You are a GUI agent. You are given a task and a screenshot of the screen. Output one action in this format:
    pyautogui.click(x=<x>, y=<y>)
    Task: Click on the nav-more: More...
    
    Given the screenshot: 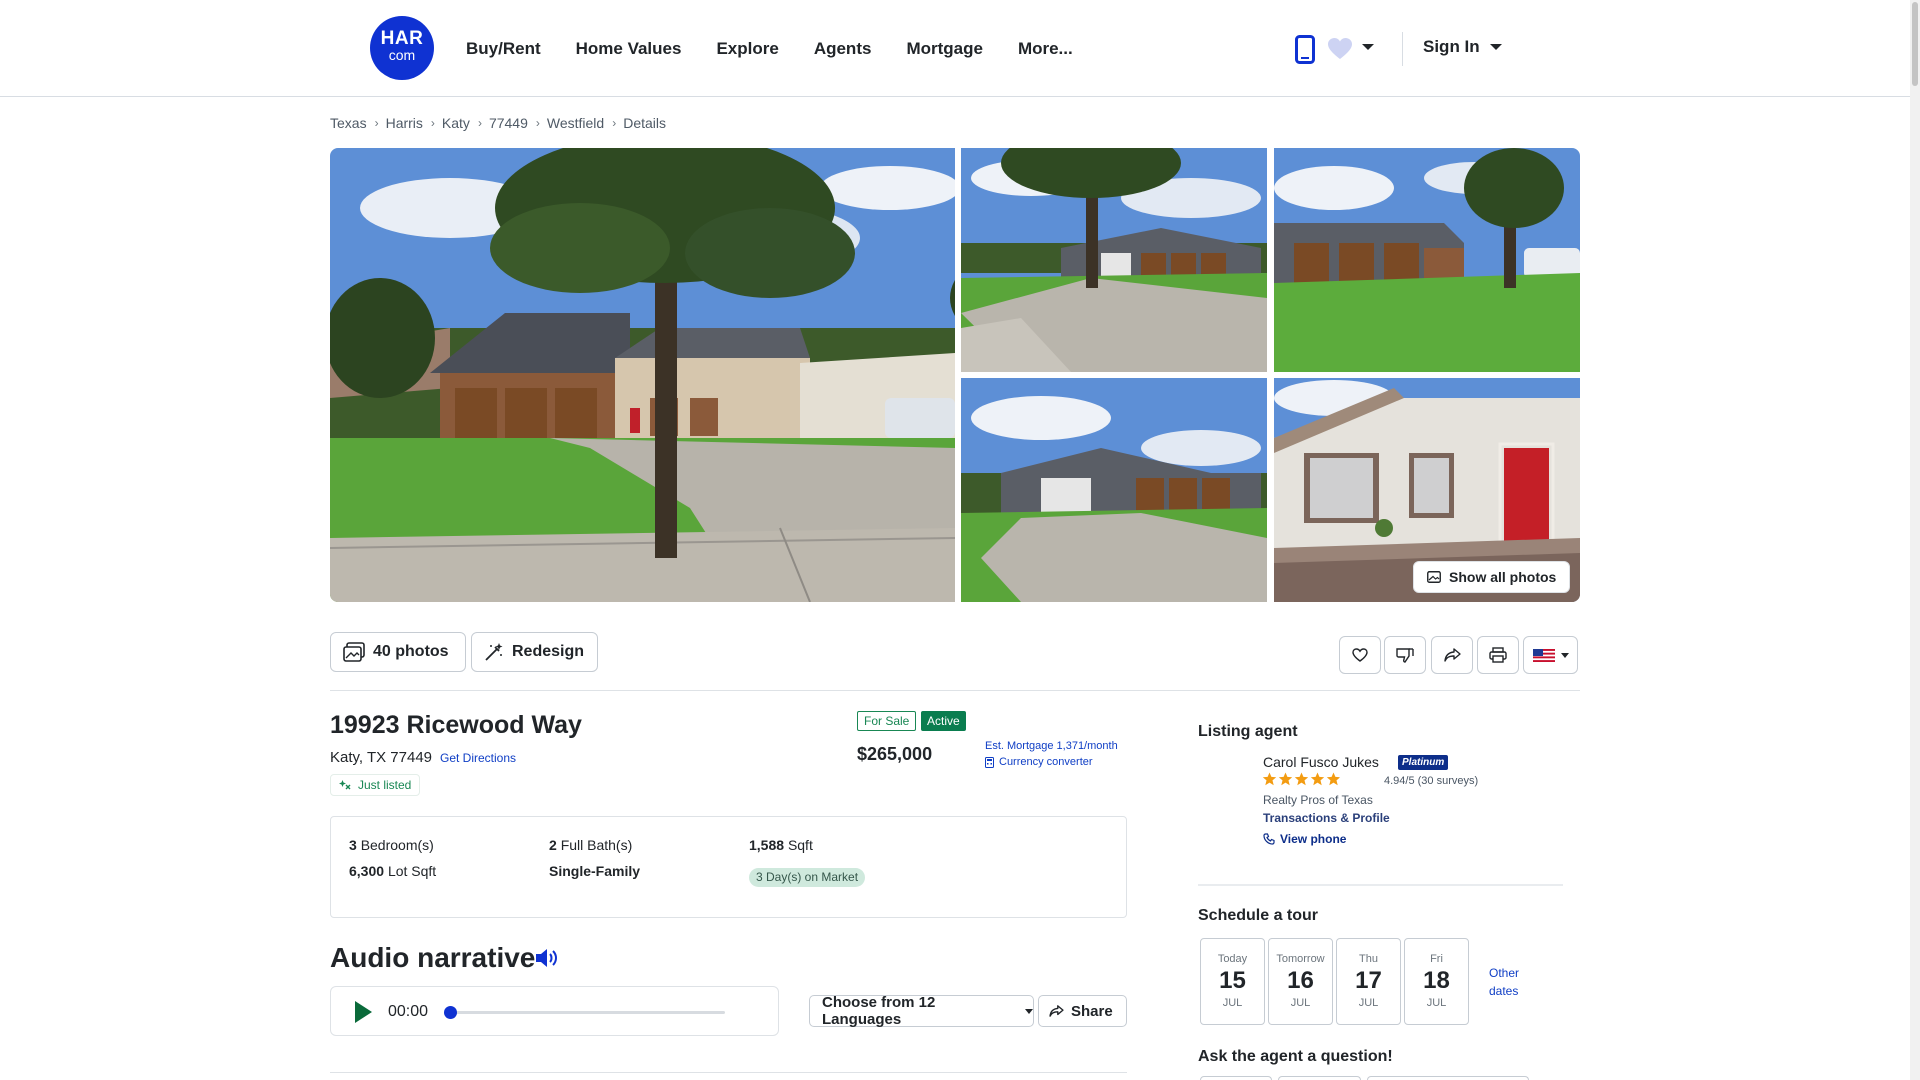 What is the action you would take?
    pyautogui.click(x=1045, y=49)
    